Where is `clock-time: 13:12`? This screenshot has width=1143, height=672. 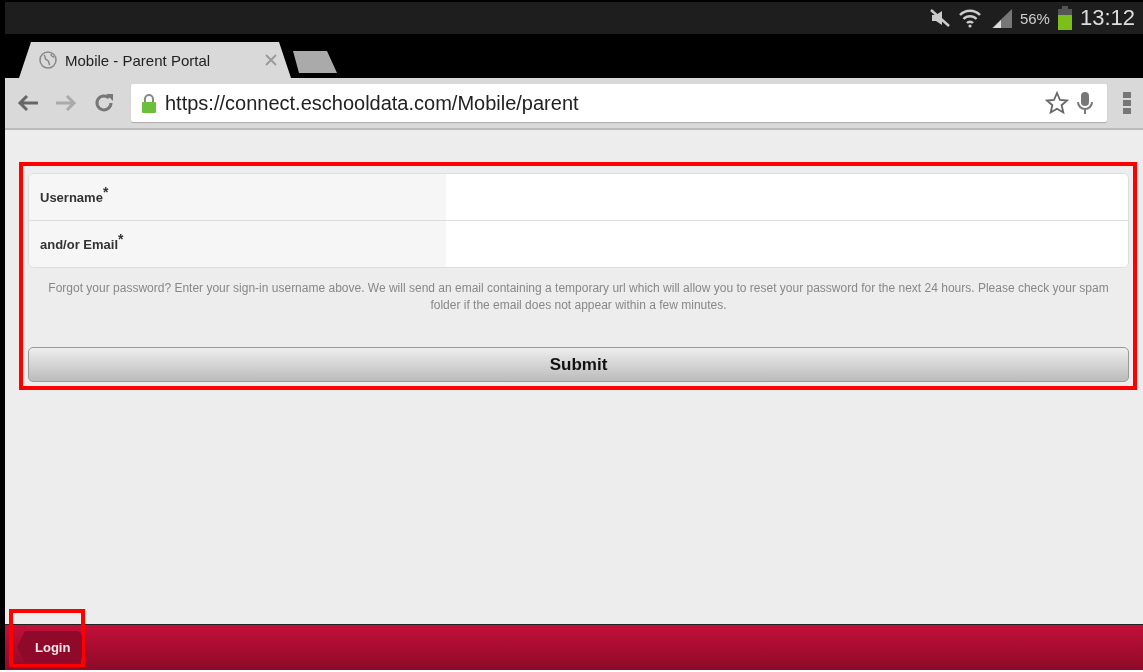
clock-time: 13:12 is located at coordinates (1107, 18).